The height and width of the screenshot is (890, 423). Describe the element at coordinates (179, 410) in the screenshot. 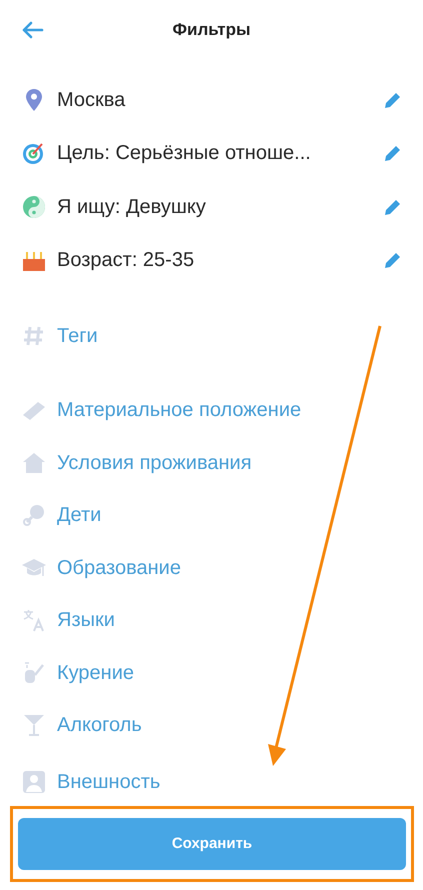

I see `filter-option: Материальное положение` at that location.